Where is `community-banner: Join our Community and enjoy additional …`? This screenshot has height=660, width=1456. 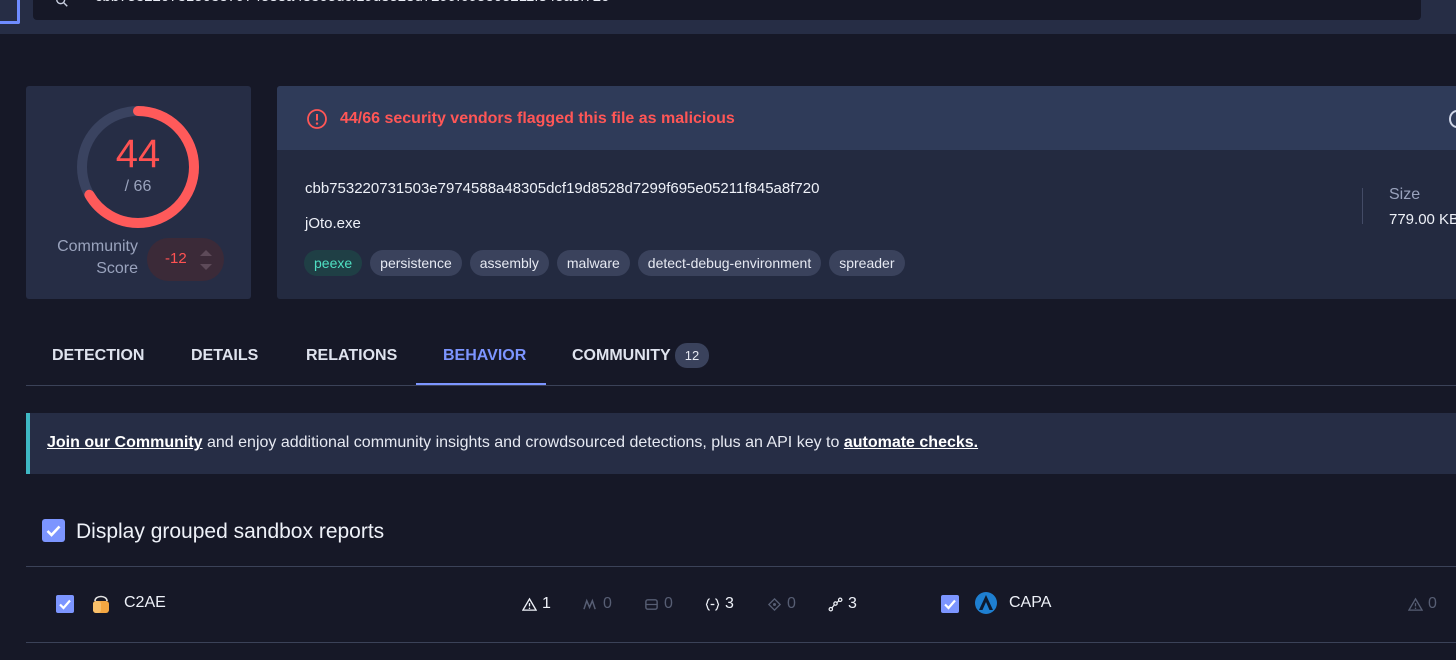
community-banner: Join our Community and enjoy additional … is located at coordinates (741, 443).